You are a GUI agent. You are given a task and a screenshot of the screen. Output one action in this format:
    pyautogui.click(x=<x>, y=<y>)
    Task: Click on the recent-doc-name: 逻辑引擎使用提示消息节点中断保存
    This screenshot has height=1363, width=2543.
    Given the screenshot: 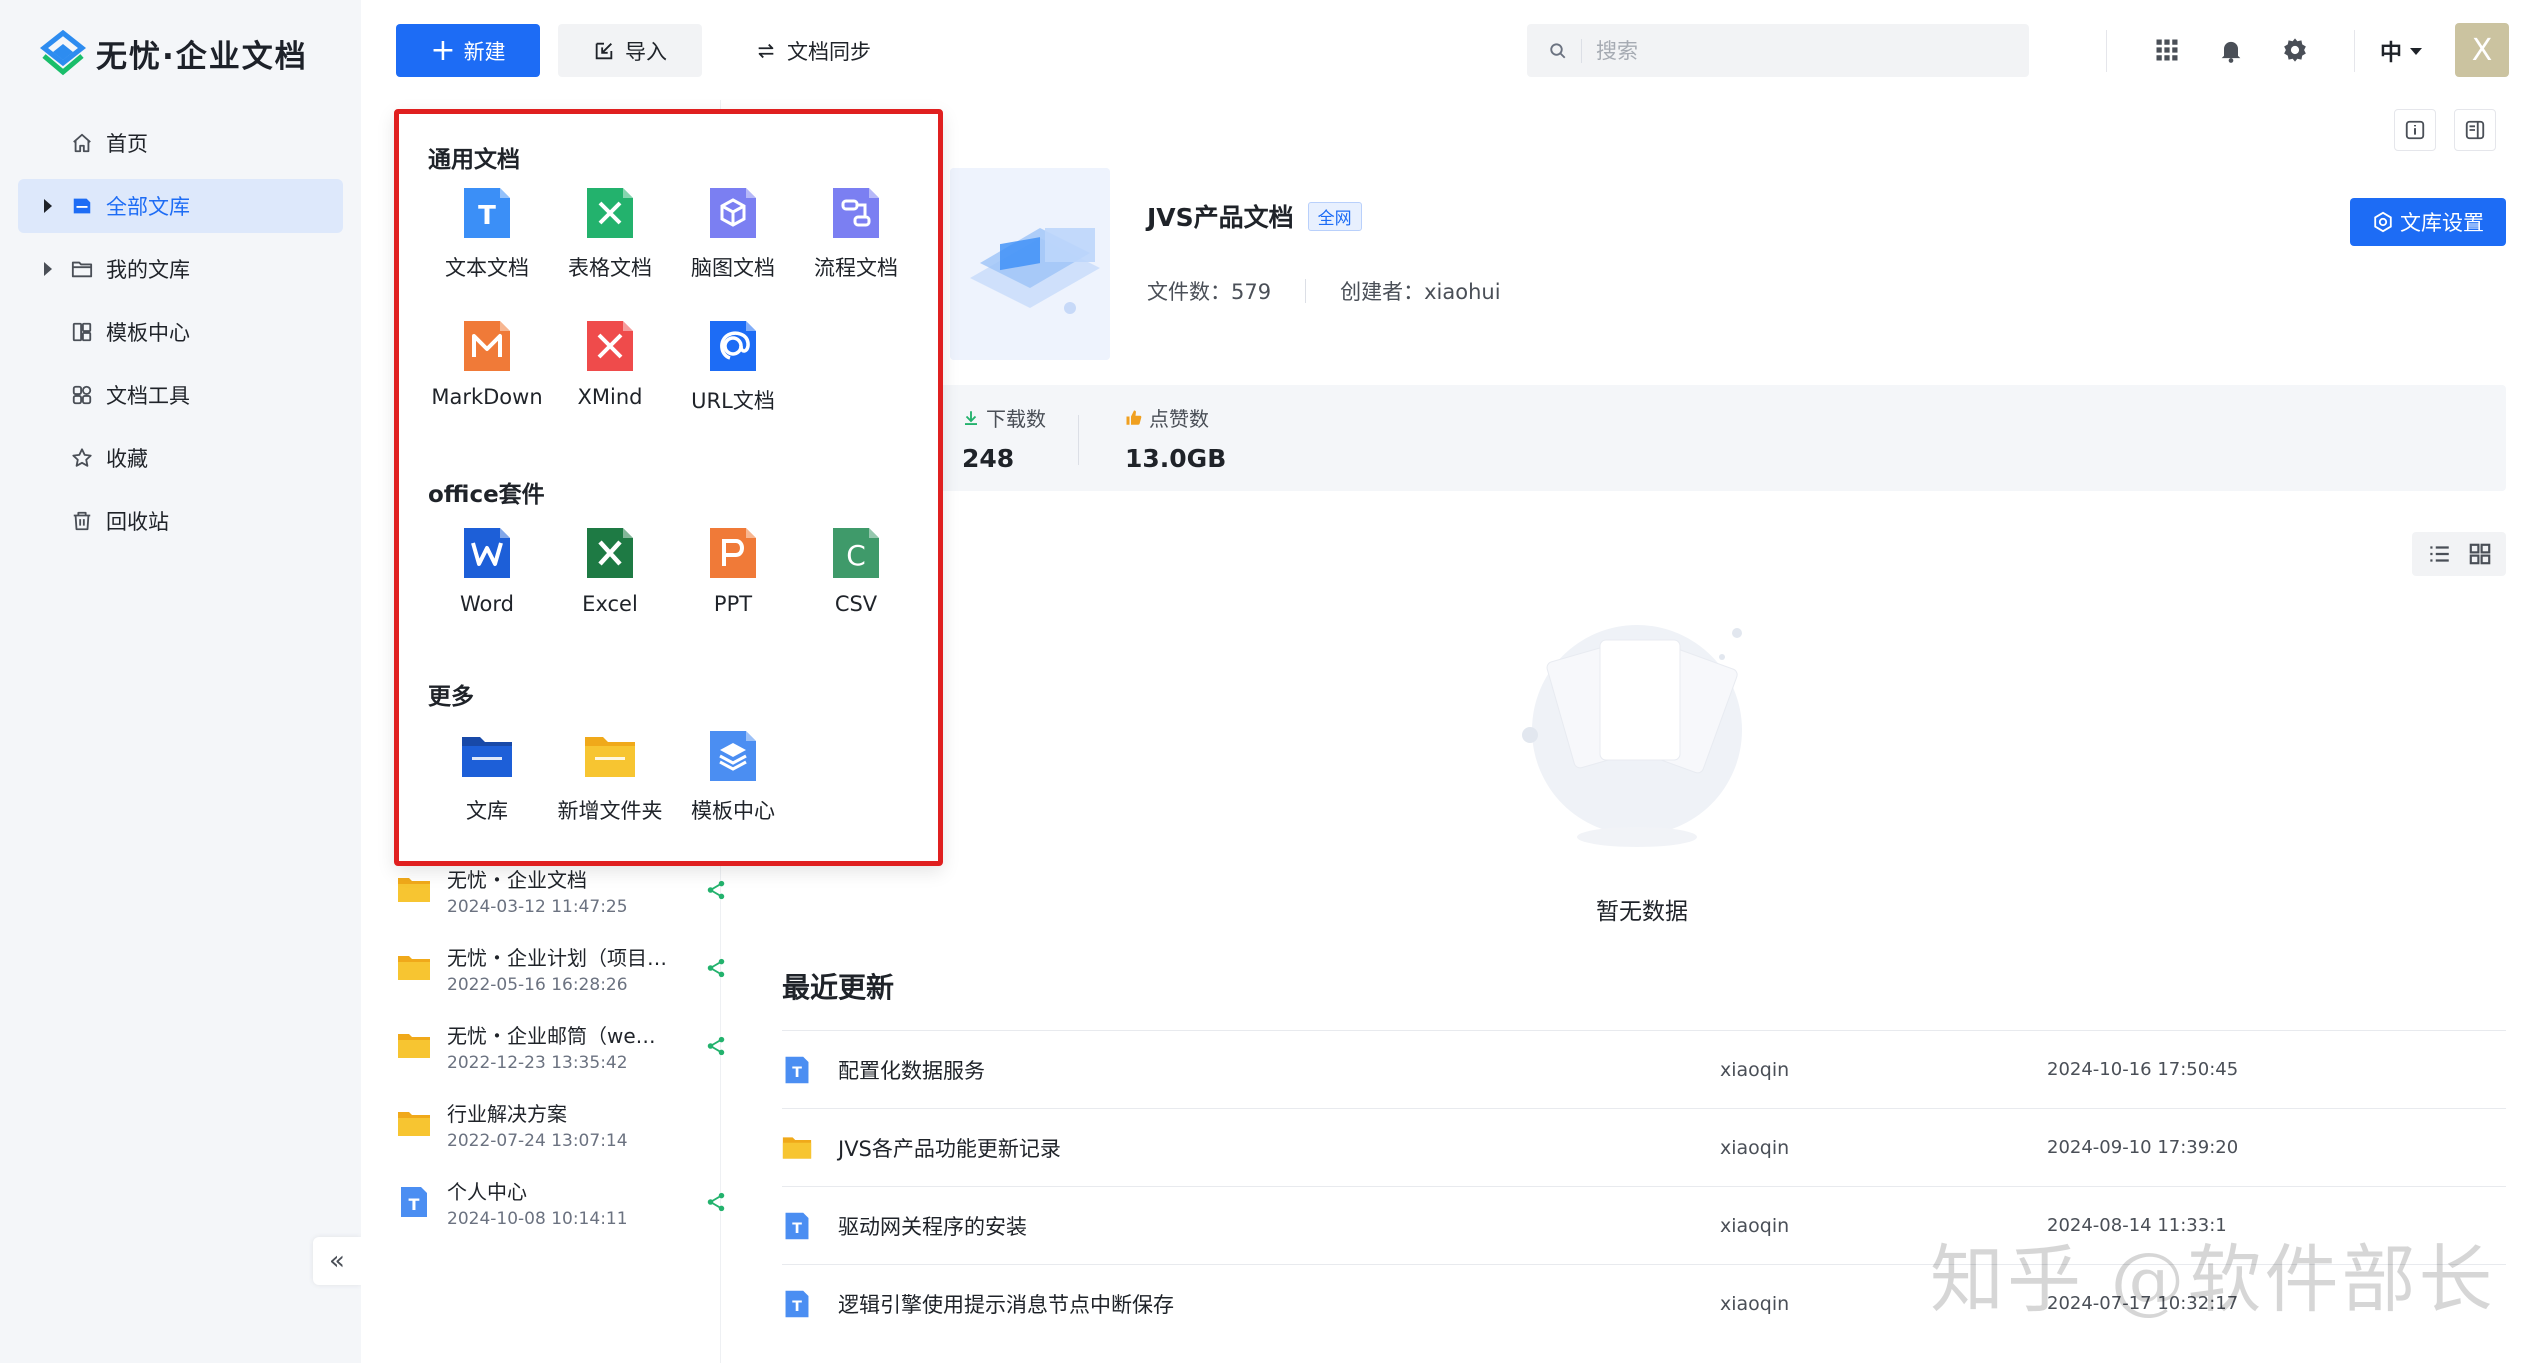 What is the action you would take?
    pyautogui.click(x=1188, y=1304)
    